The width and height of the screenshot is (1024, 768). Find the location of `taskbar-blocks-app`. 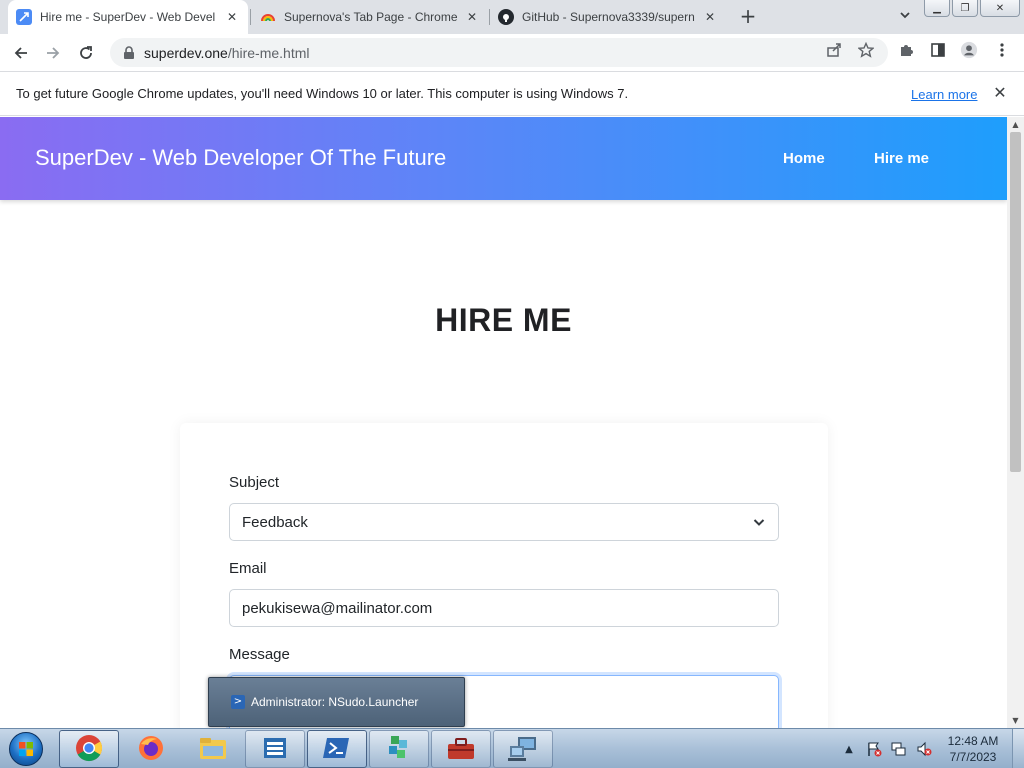

taskbar-blocks-app is located at coordinates (399, 749).